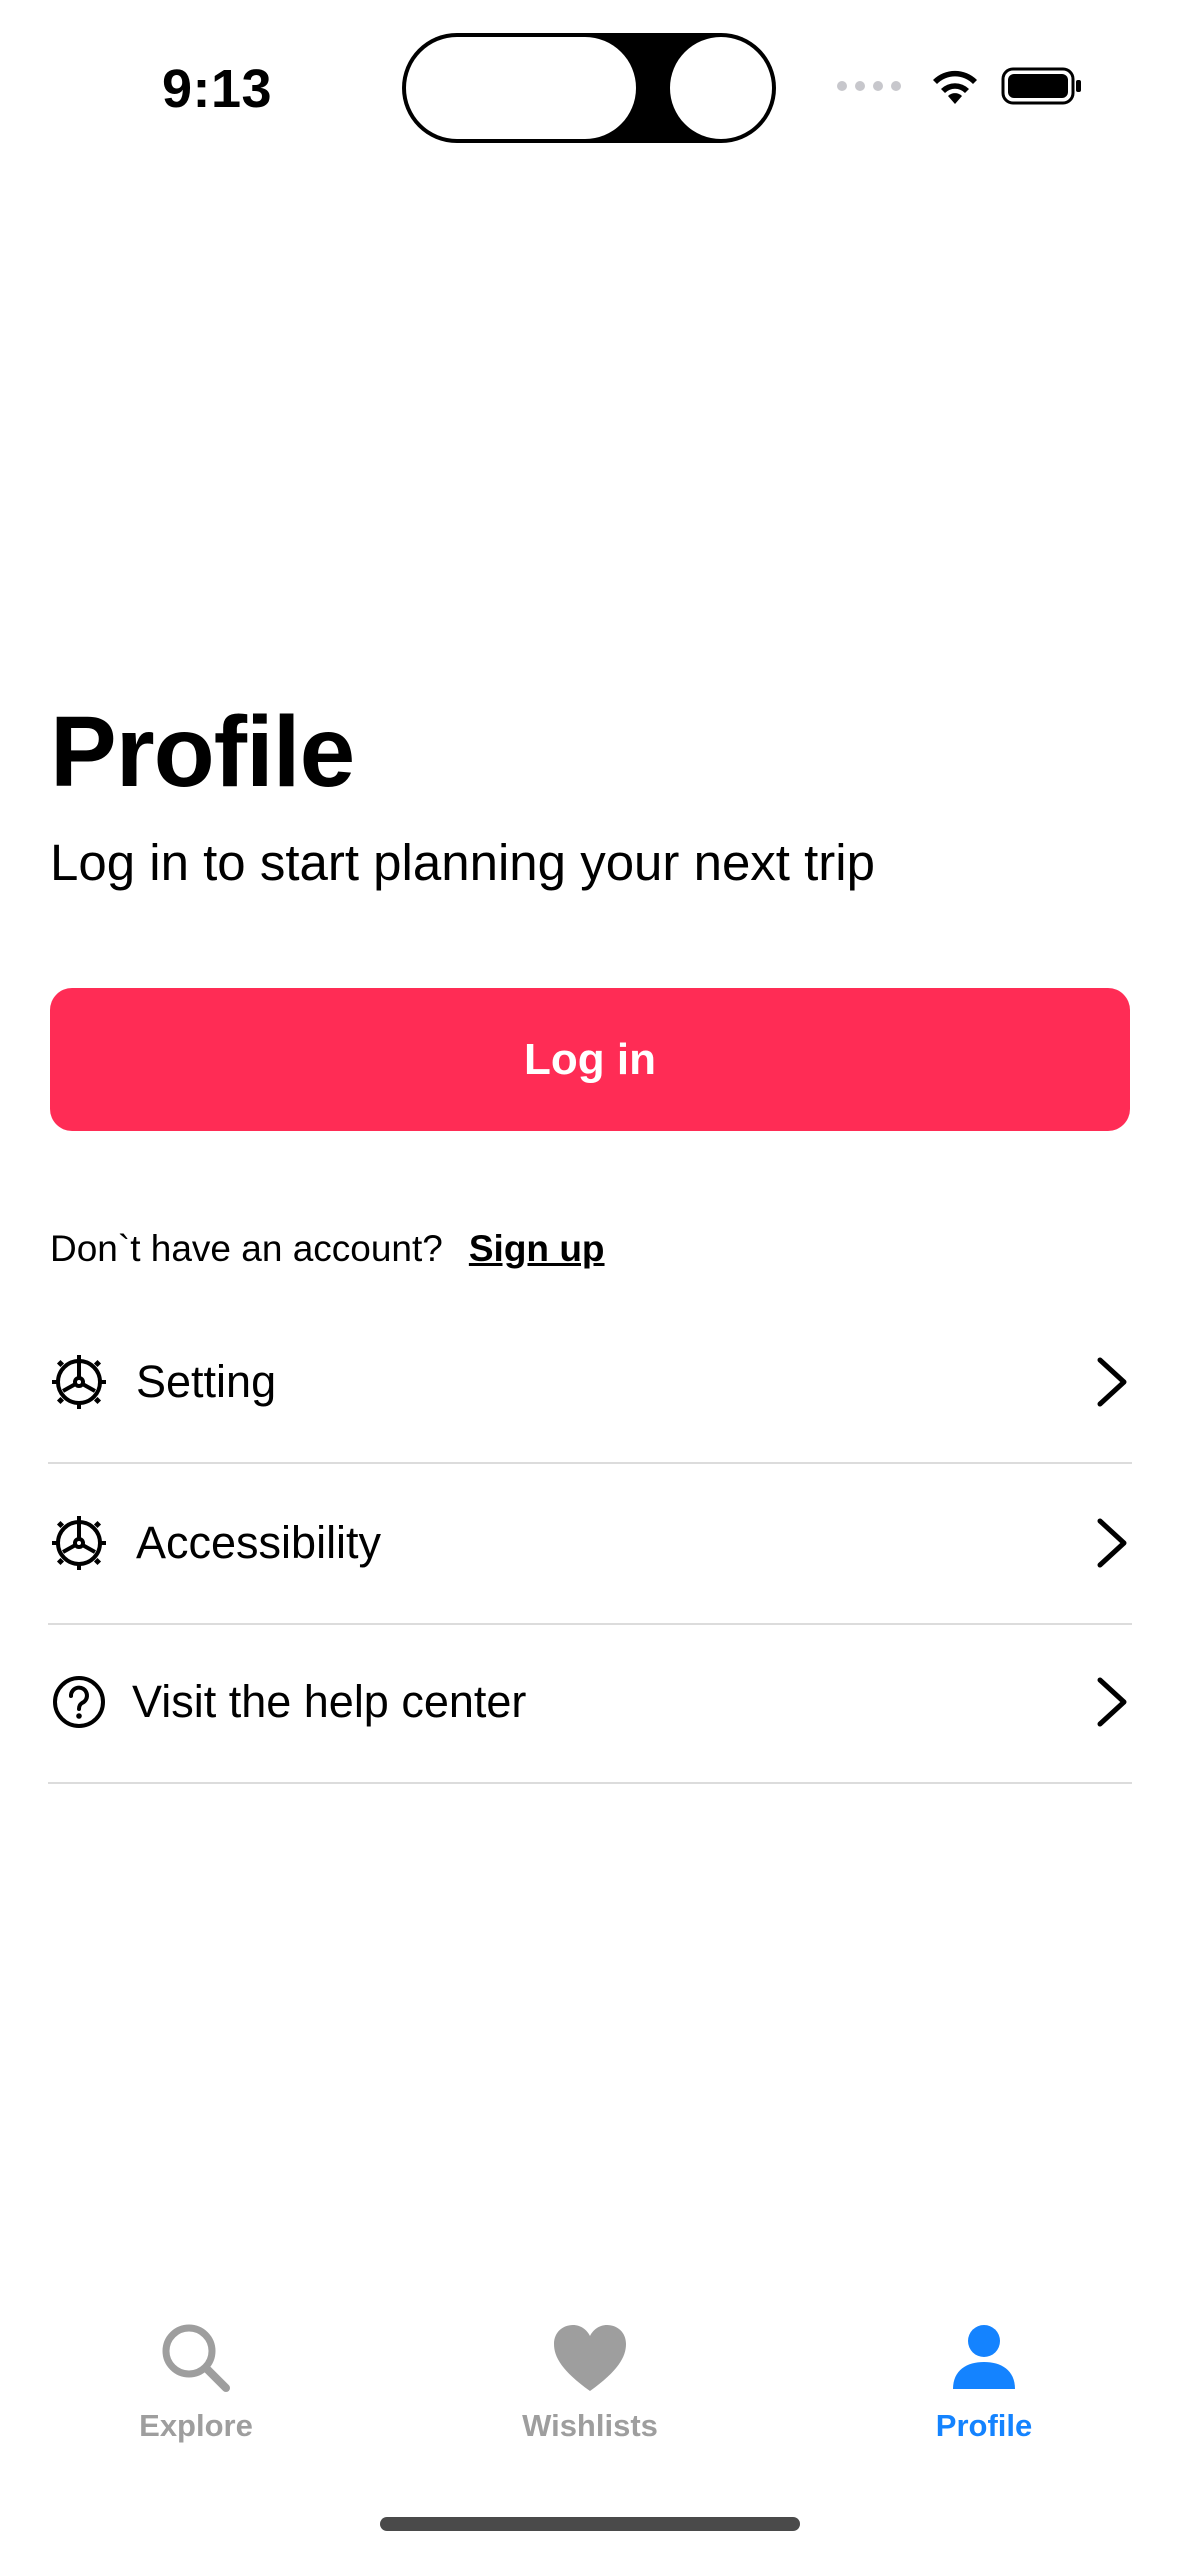 The width and height of the screenshot is (1179, 2556). What do you see at coordinates (984, 2425) in the screenshot?
I see `tab-label: Profile` at bounding box center [984, 2425].